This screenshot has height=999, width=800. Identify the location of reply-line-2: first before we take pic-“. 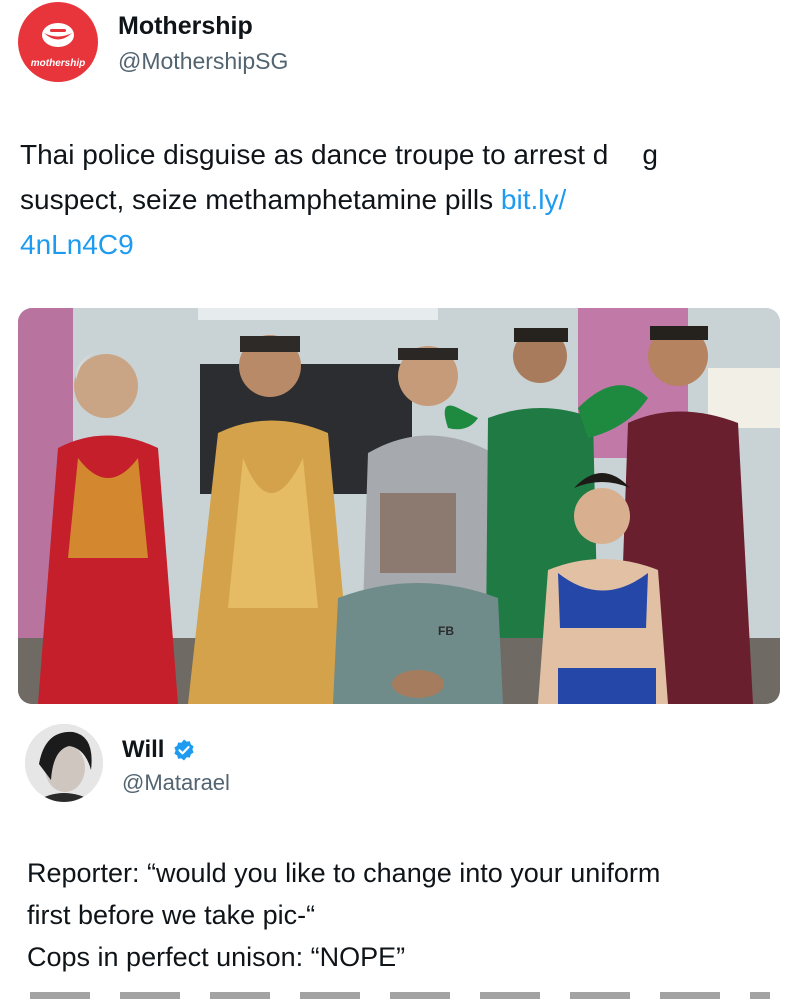
(171, 915).